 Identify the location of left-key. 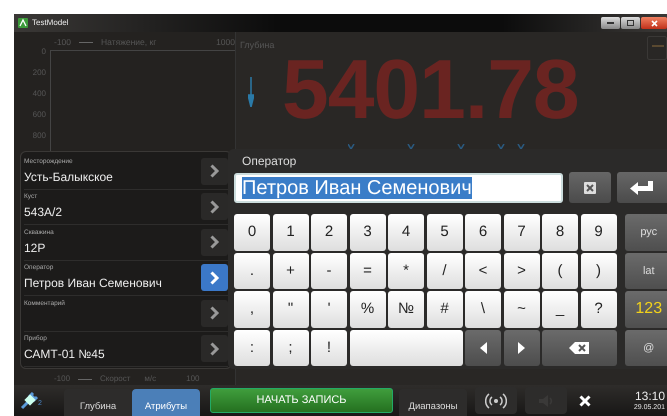
(483, 348).